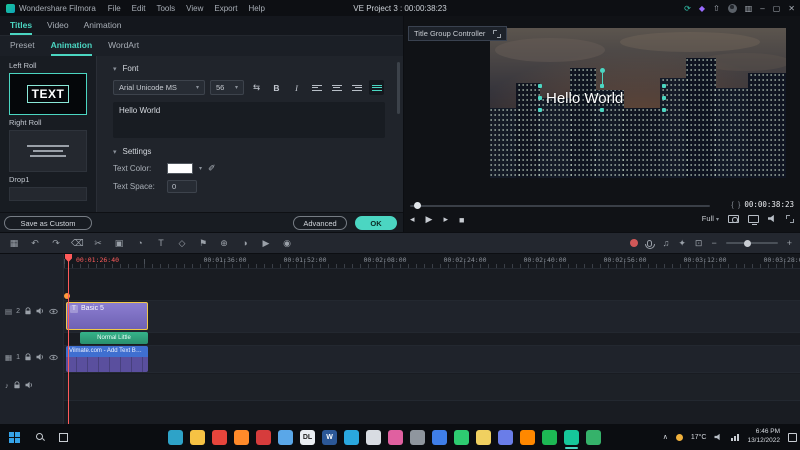  I want to click on title-clip: T Basic 5, so click(107, 316).